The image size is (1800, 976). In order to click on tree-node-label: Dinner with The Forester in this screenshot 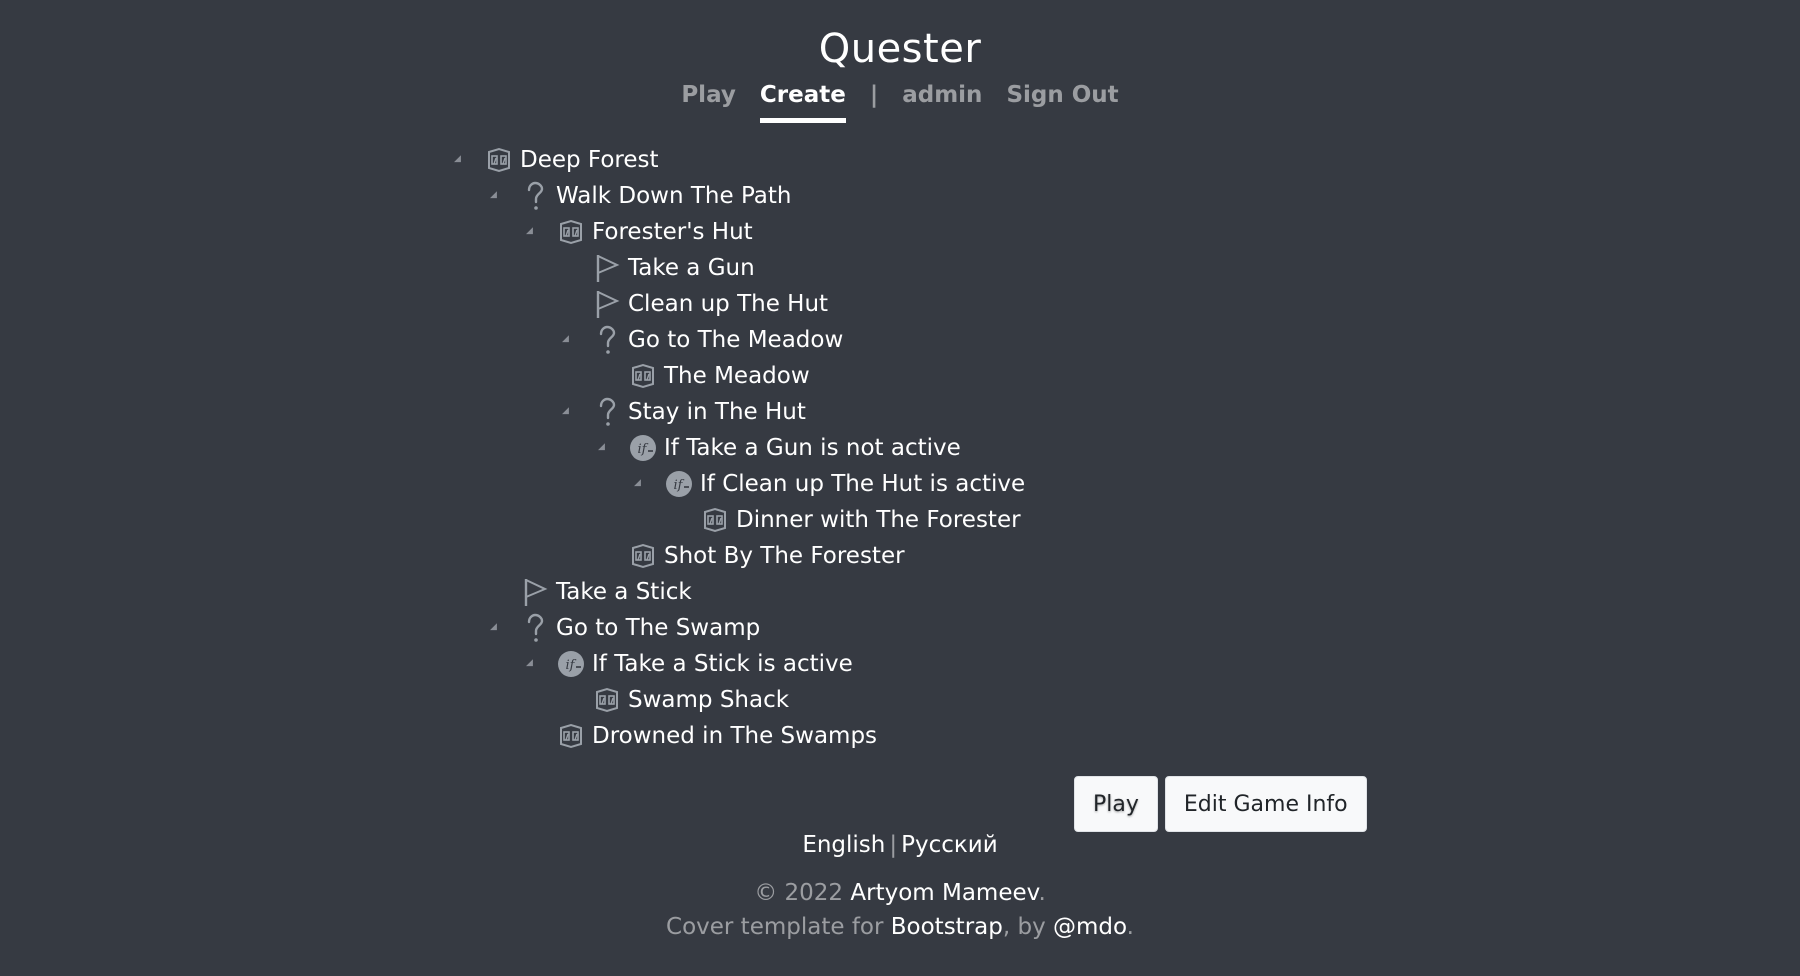, I will do `click(878, 520)`.